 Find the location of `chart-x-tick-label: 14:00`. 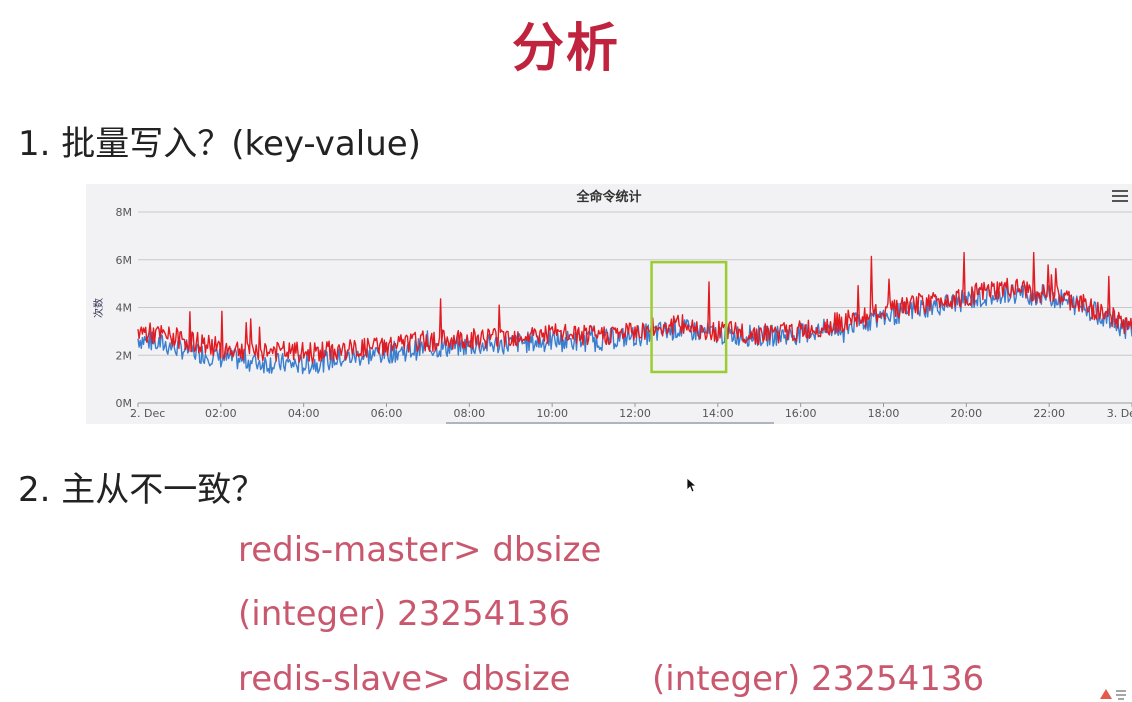

chart-x-tick-label: 14:00 is located at coordinates (718, 413).